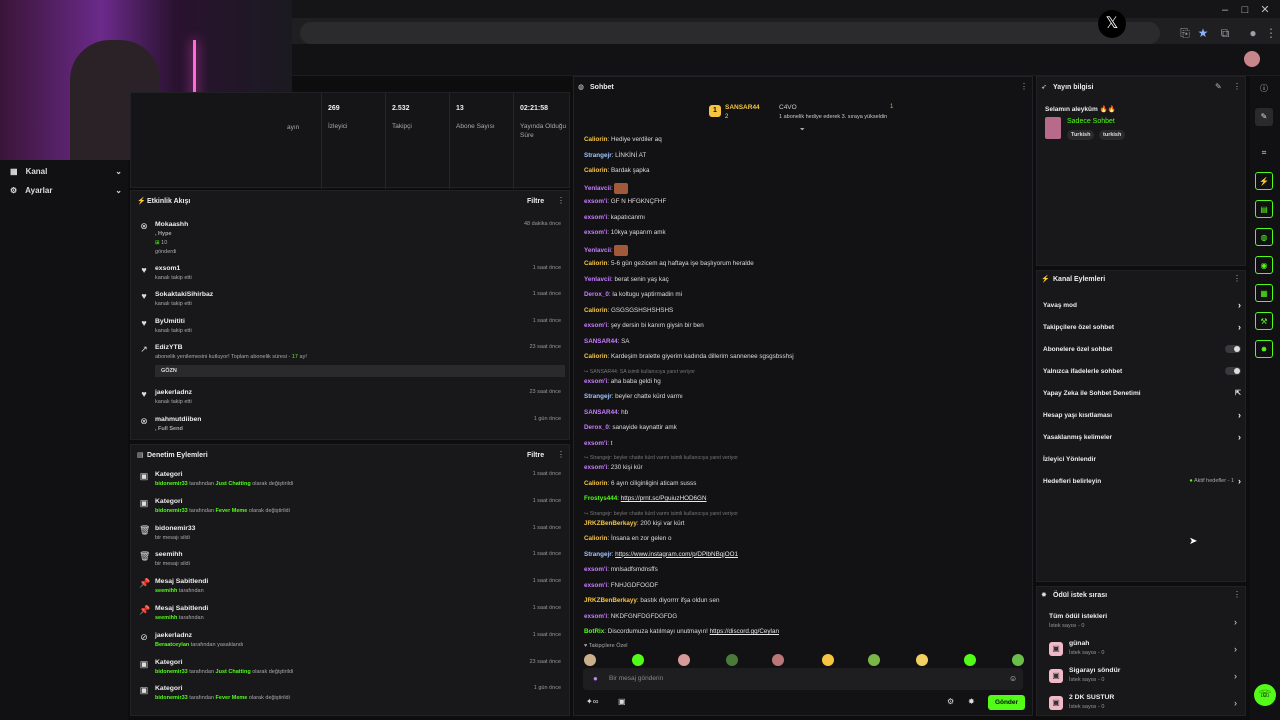 This screenshot has width=1280, height=720. I want to click on activity-name: SokaktakiSihirbaz, so click(184, 294).